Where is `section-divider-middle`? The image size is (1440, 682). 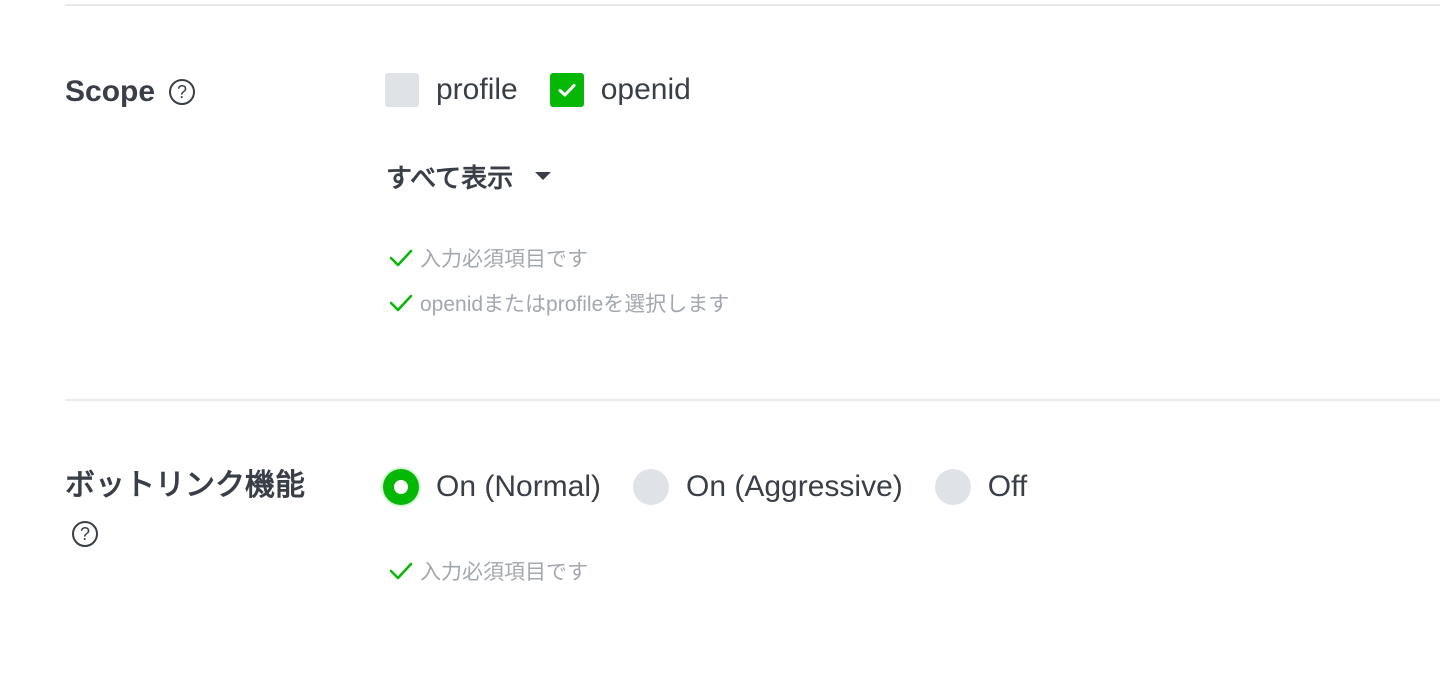
section-divider-middle is located at coordinates (752, 400).